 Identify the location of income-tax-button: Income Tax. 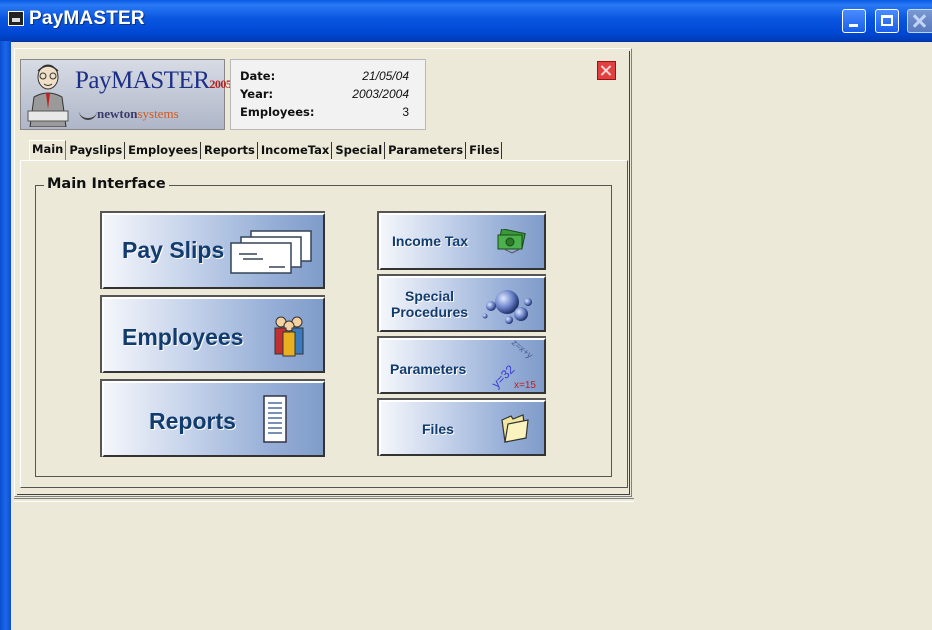
(461, 240).